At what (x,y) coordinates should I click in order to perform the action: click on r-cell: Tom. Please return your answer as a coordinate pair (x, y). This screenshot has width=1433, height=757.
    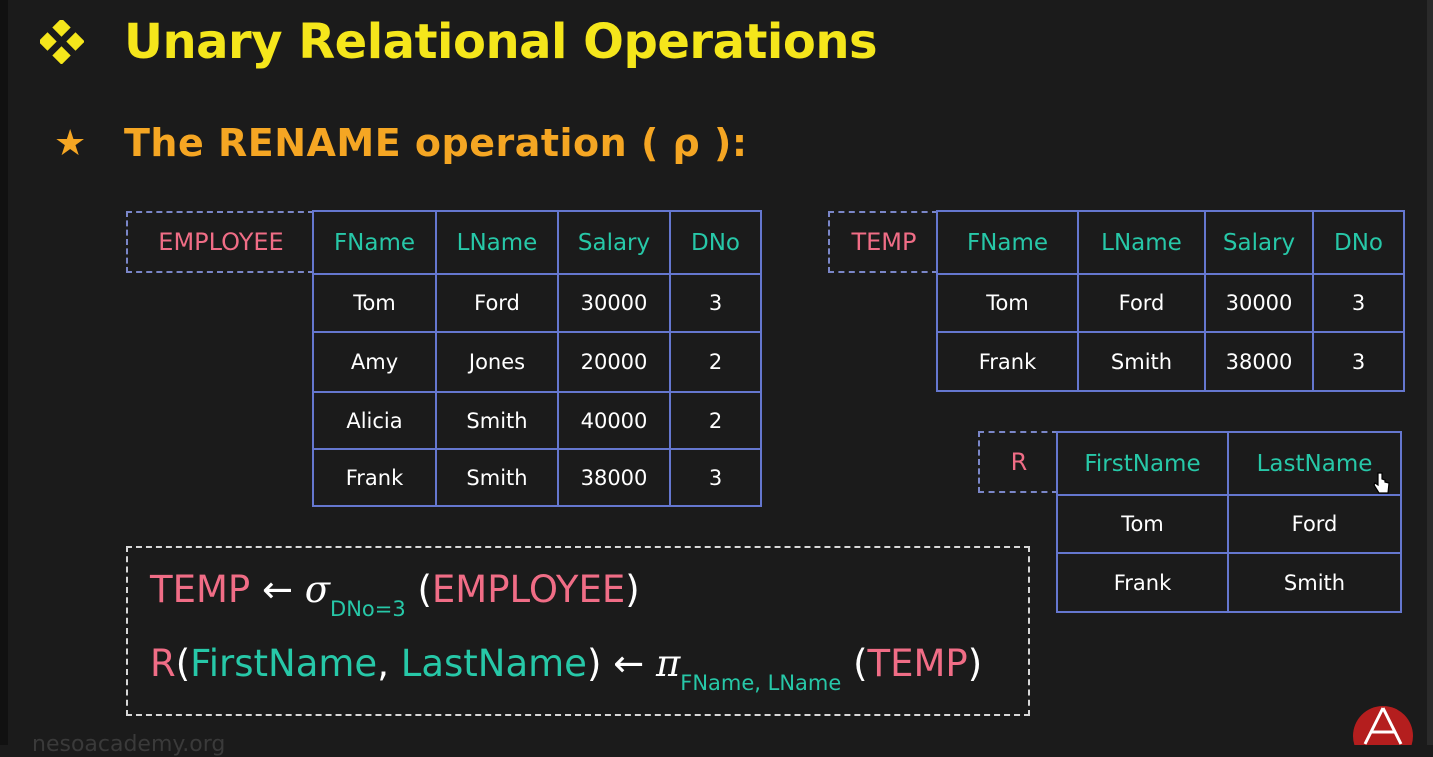
    Looking at the image, I should click on (1142, 524).